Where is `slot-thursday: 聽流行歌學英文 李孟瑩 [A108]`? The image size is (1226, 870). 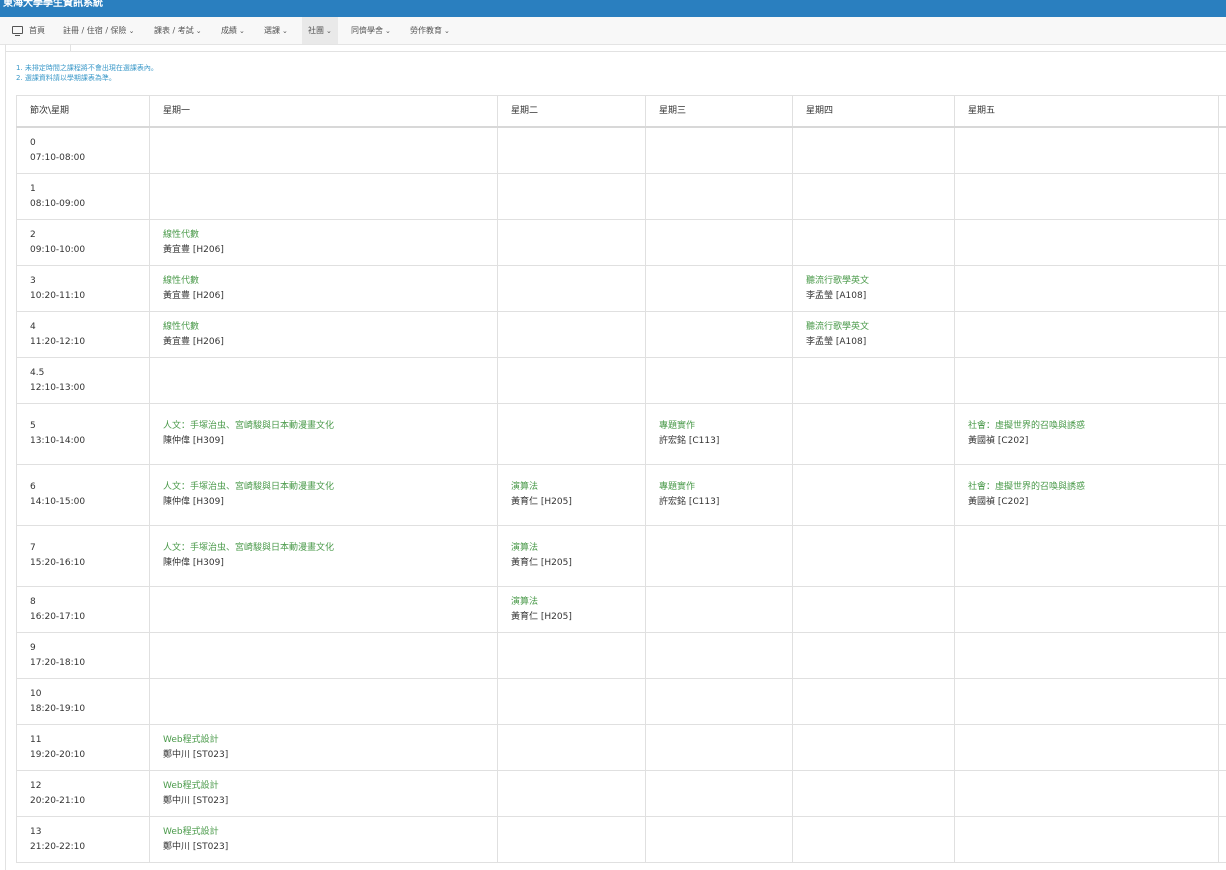
slot-thursday: 聽流行歌學英文 李孟瑩 [A108] is located at coordinates (873, 334).